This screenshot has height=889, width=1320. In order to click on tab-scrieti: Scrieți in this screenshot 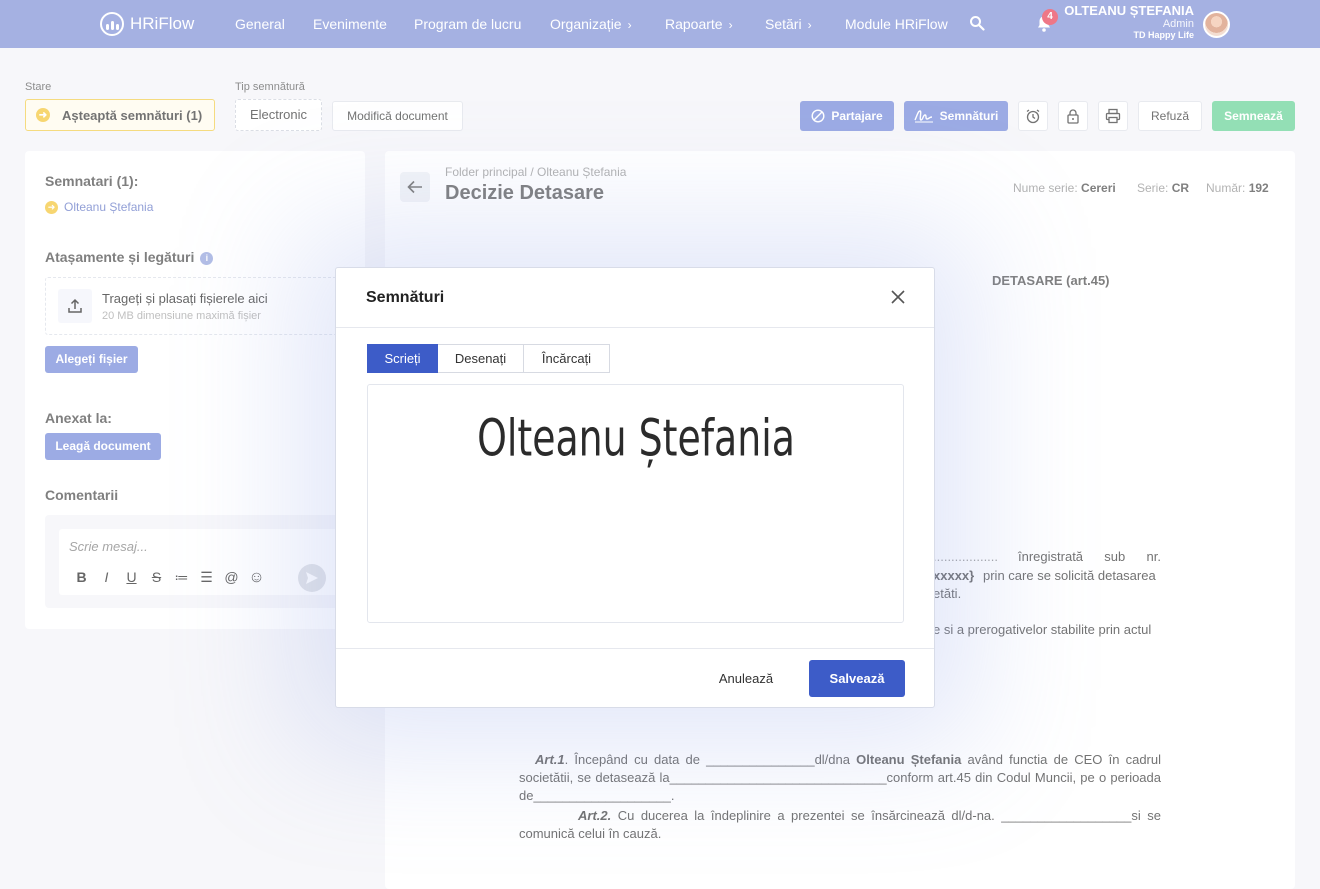, I will do `click(402, 358)`.